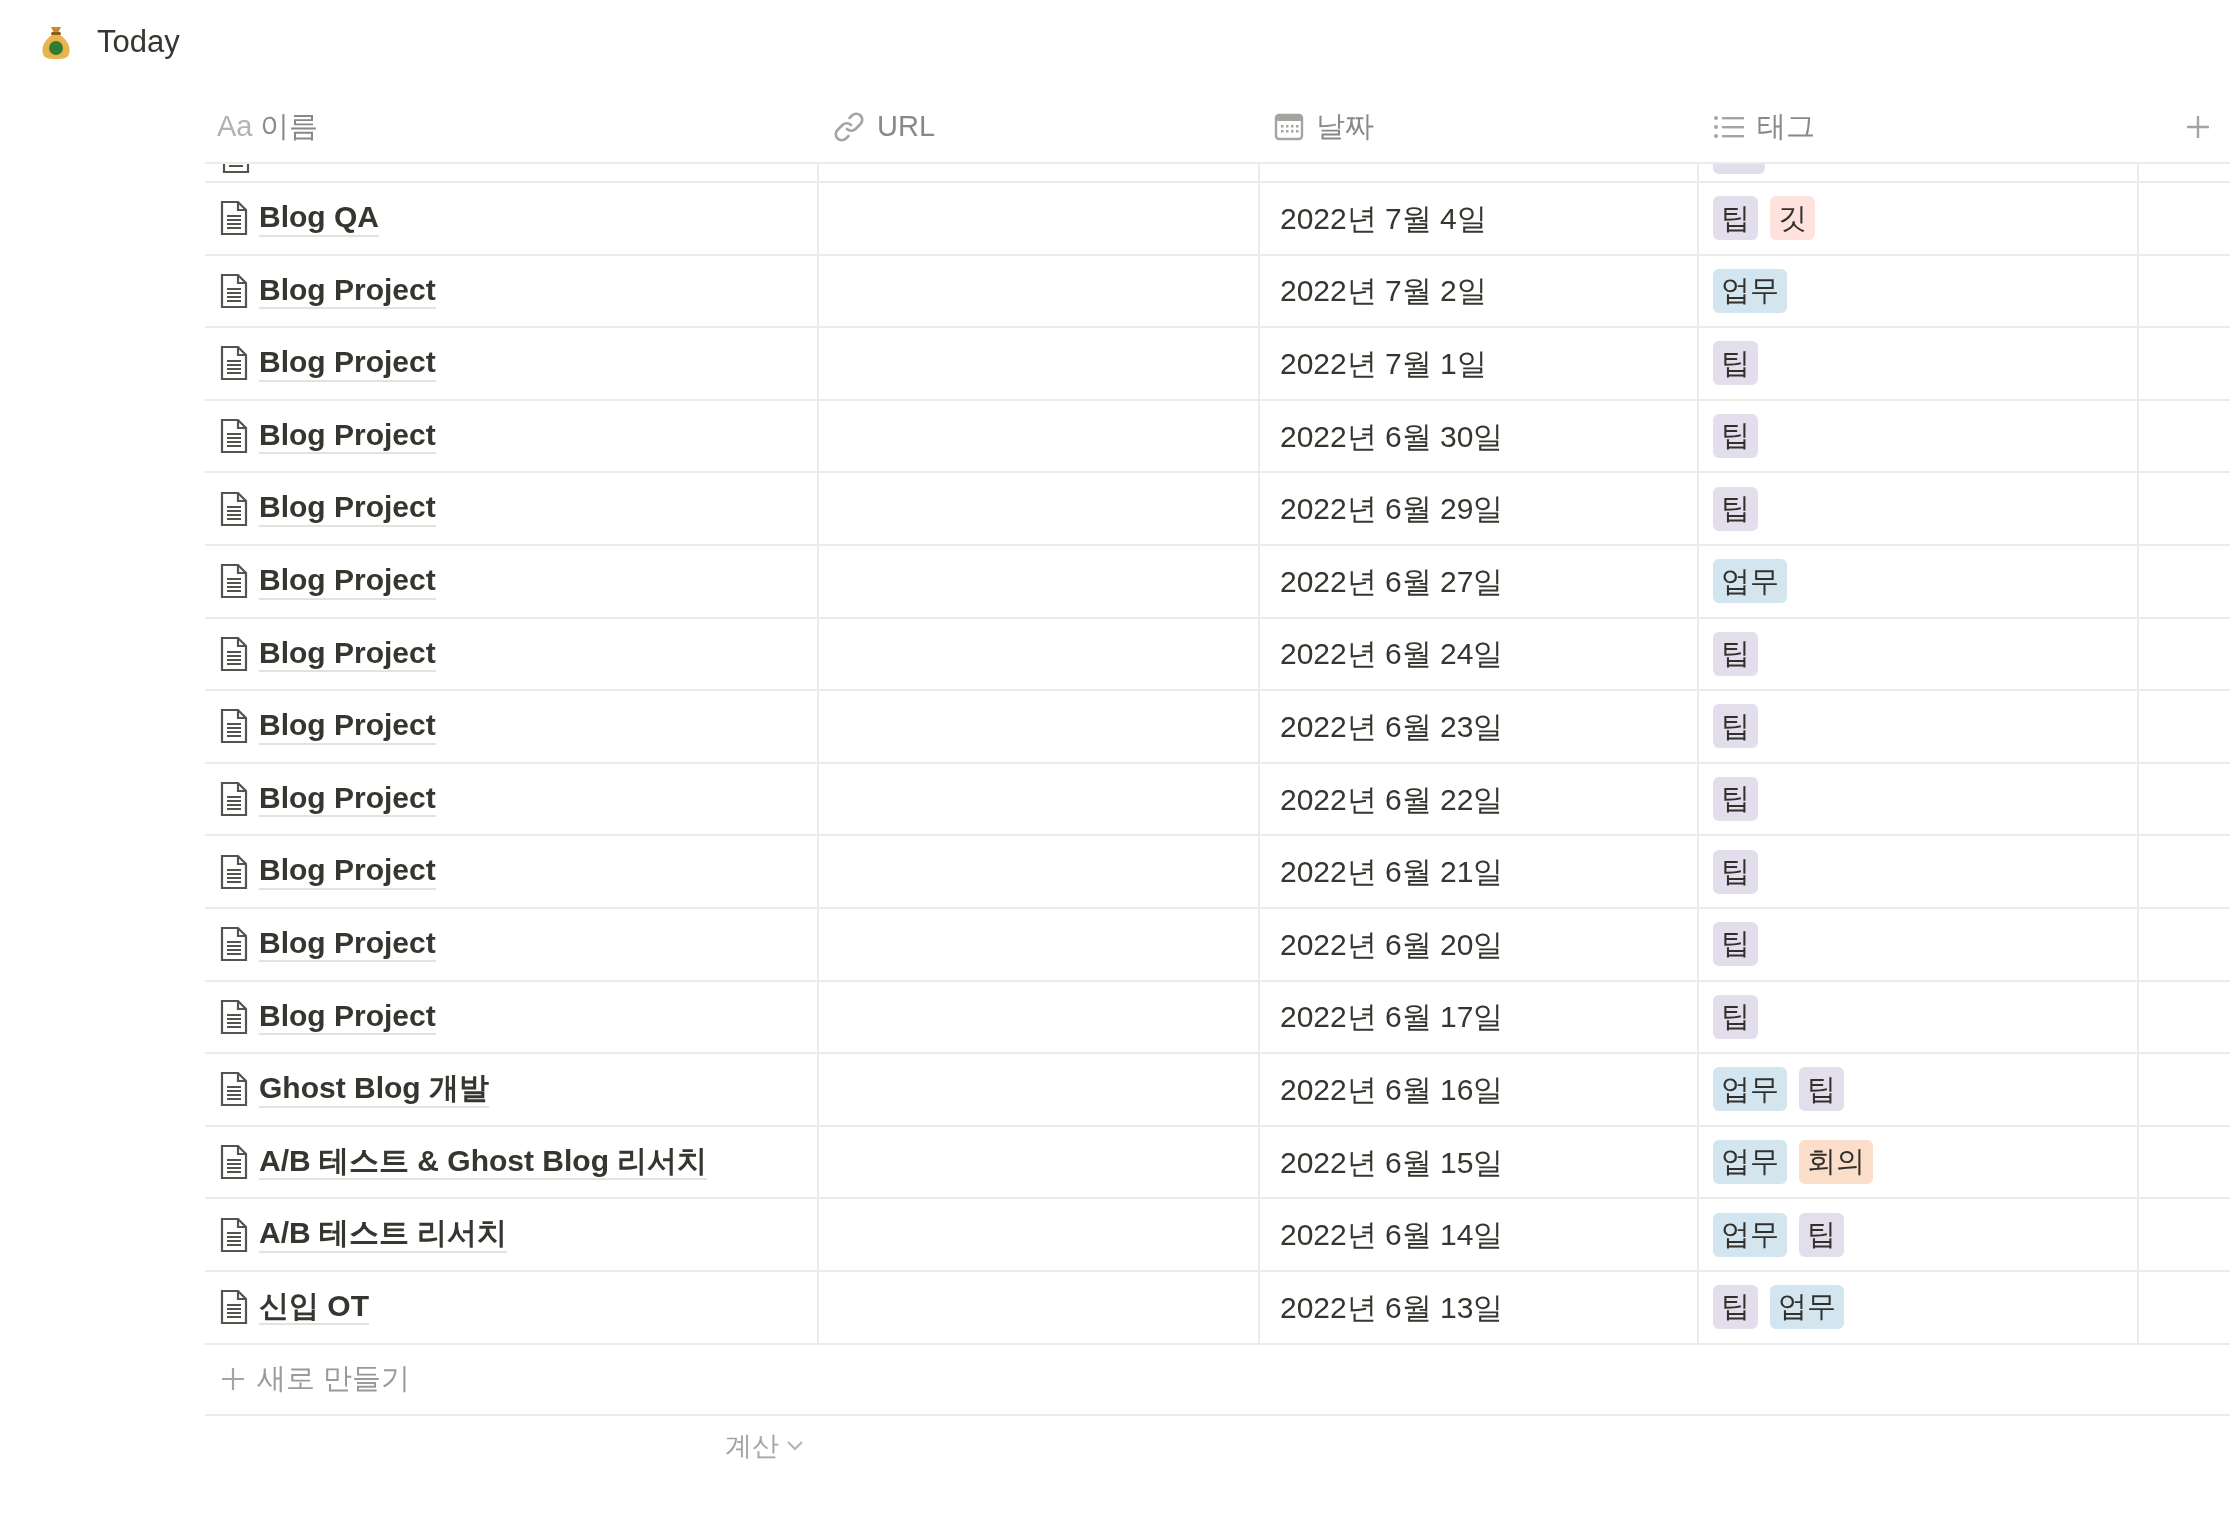 The width and height of the screenshot is (2230, 1536). I want to click on list-icon, so click(1729, 127).